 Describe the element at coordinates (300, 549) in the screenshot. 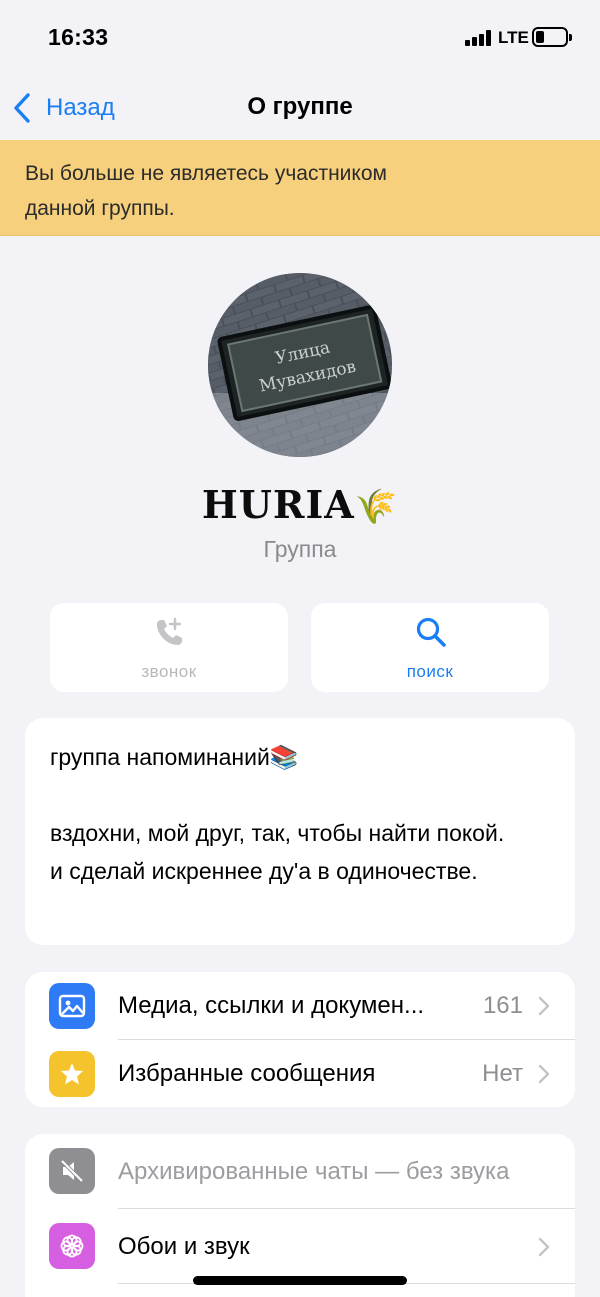

I see `group-type-label: Группа` at that location.